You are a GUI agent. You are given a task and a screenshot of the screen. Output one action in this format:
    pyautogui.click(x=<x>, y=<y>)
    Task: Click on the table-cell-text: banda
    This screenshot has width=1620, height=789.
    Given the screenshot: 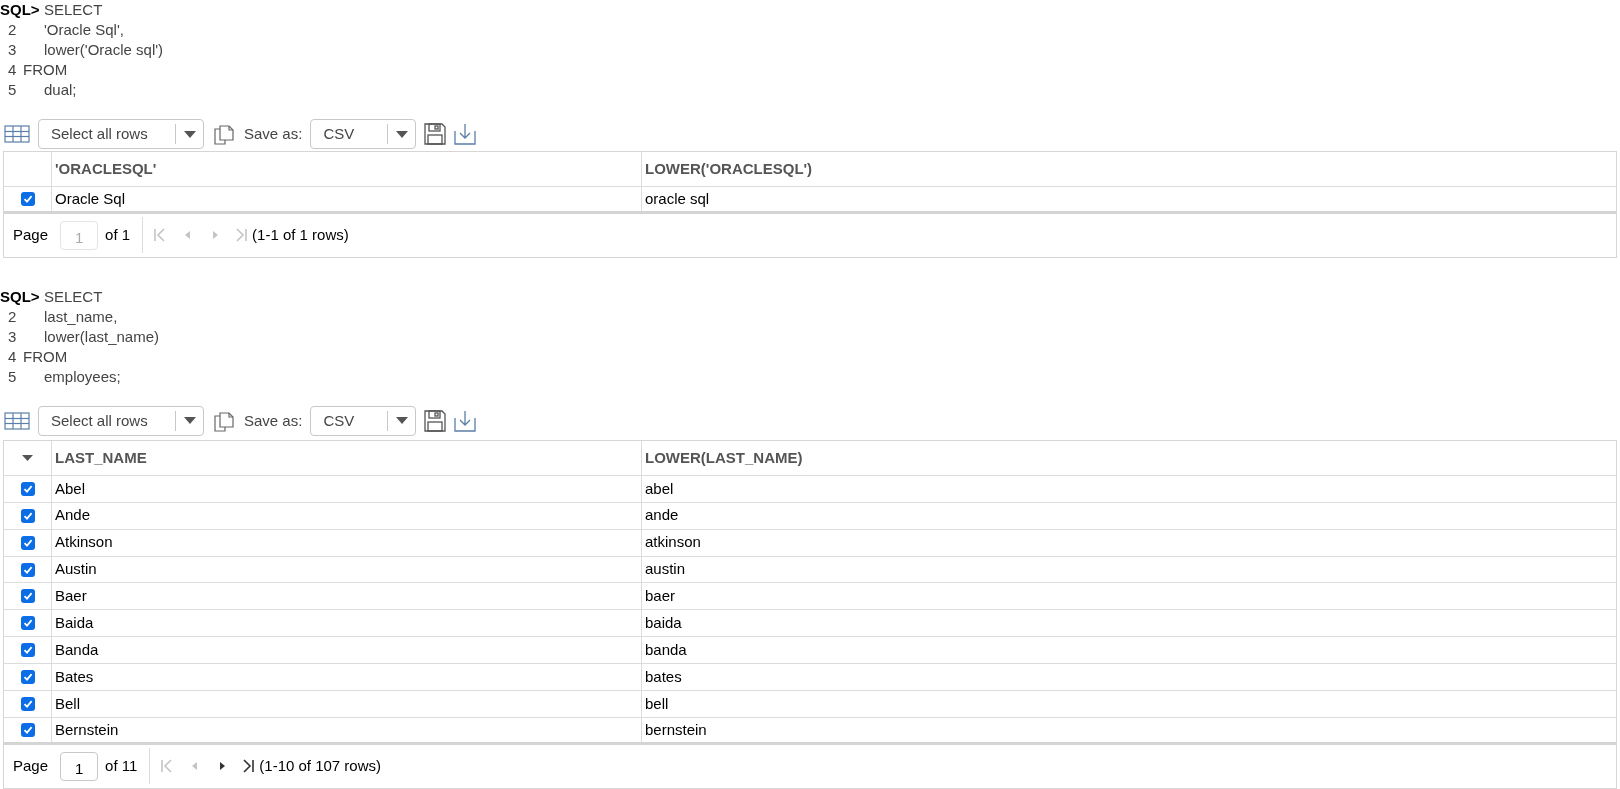 What is the action you would take?
    pyautogui.click(x=666, y=649)
    